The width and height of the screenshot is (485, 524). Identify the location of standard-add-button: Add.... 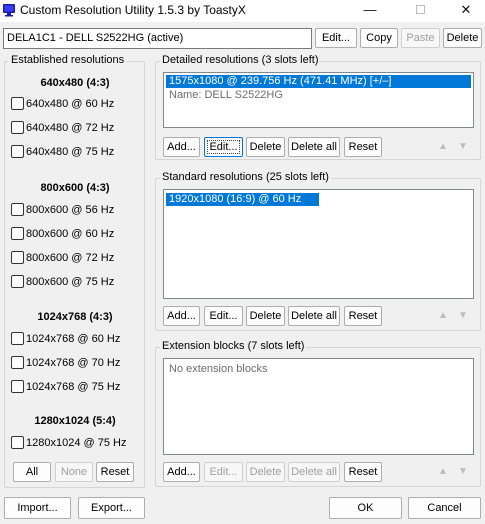
(181, 316).